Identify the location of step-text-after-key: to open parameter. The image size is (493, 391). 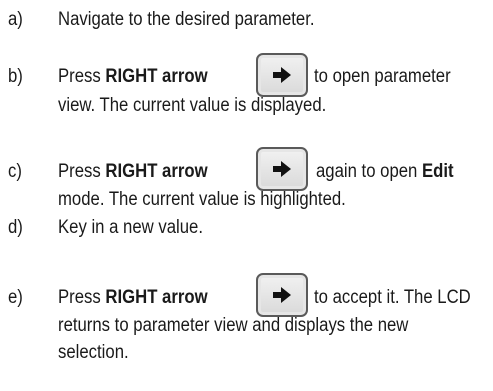
(382, 76).